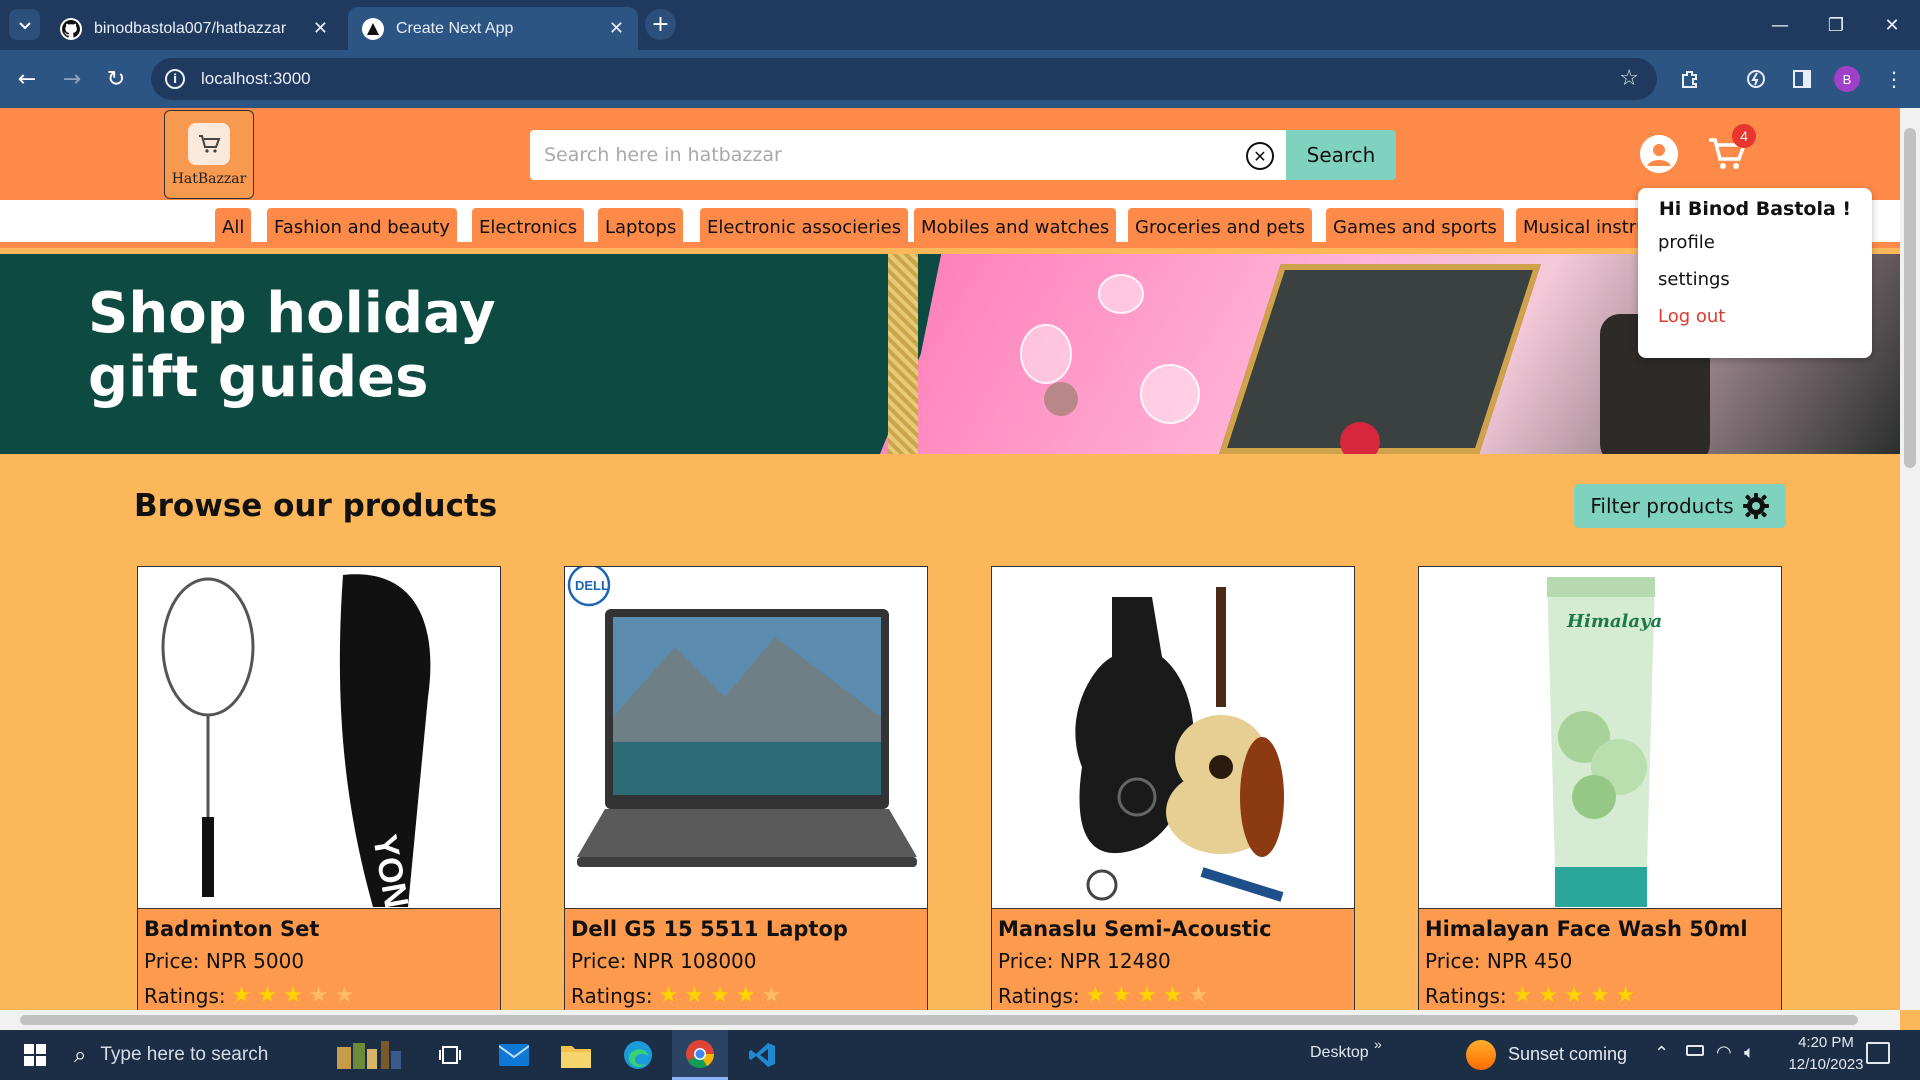  What do you see at coordinates (1826, 1042) in the screenshot?
I see `clock-time: 4:20 PM` at bounding box center [1826, 1042].